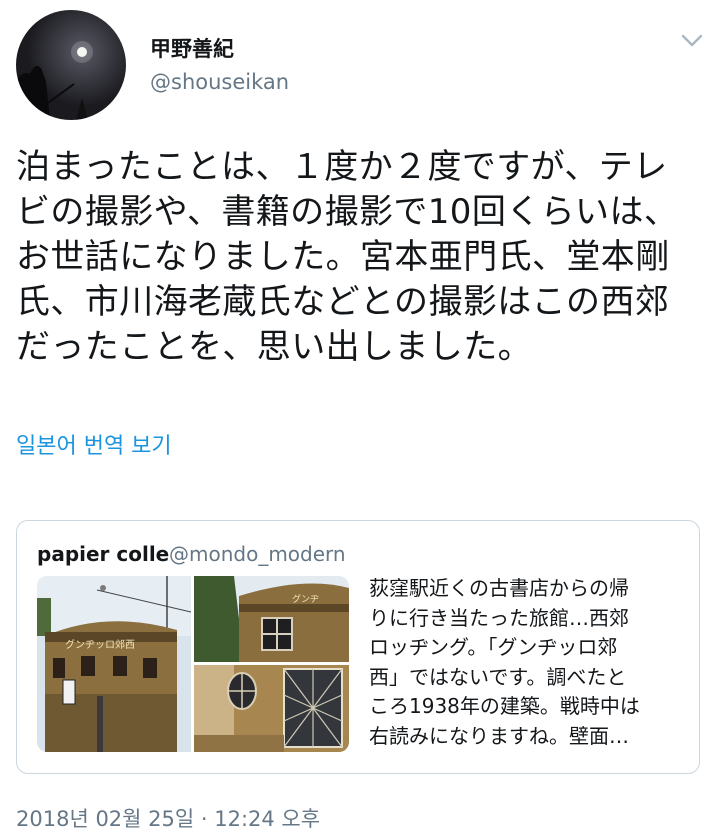 The image size is (720, 840). Describe the element at coordinates (257, 554) in the screenshot. I see `quoted-handle: @mondo_modern` at that location.